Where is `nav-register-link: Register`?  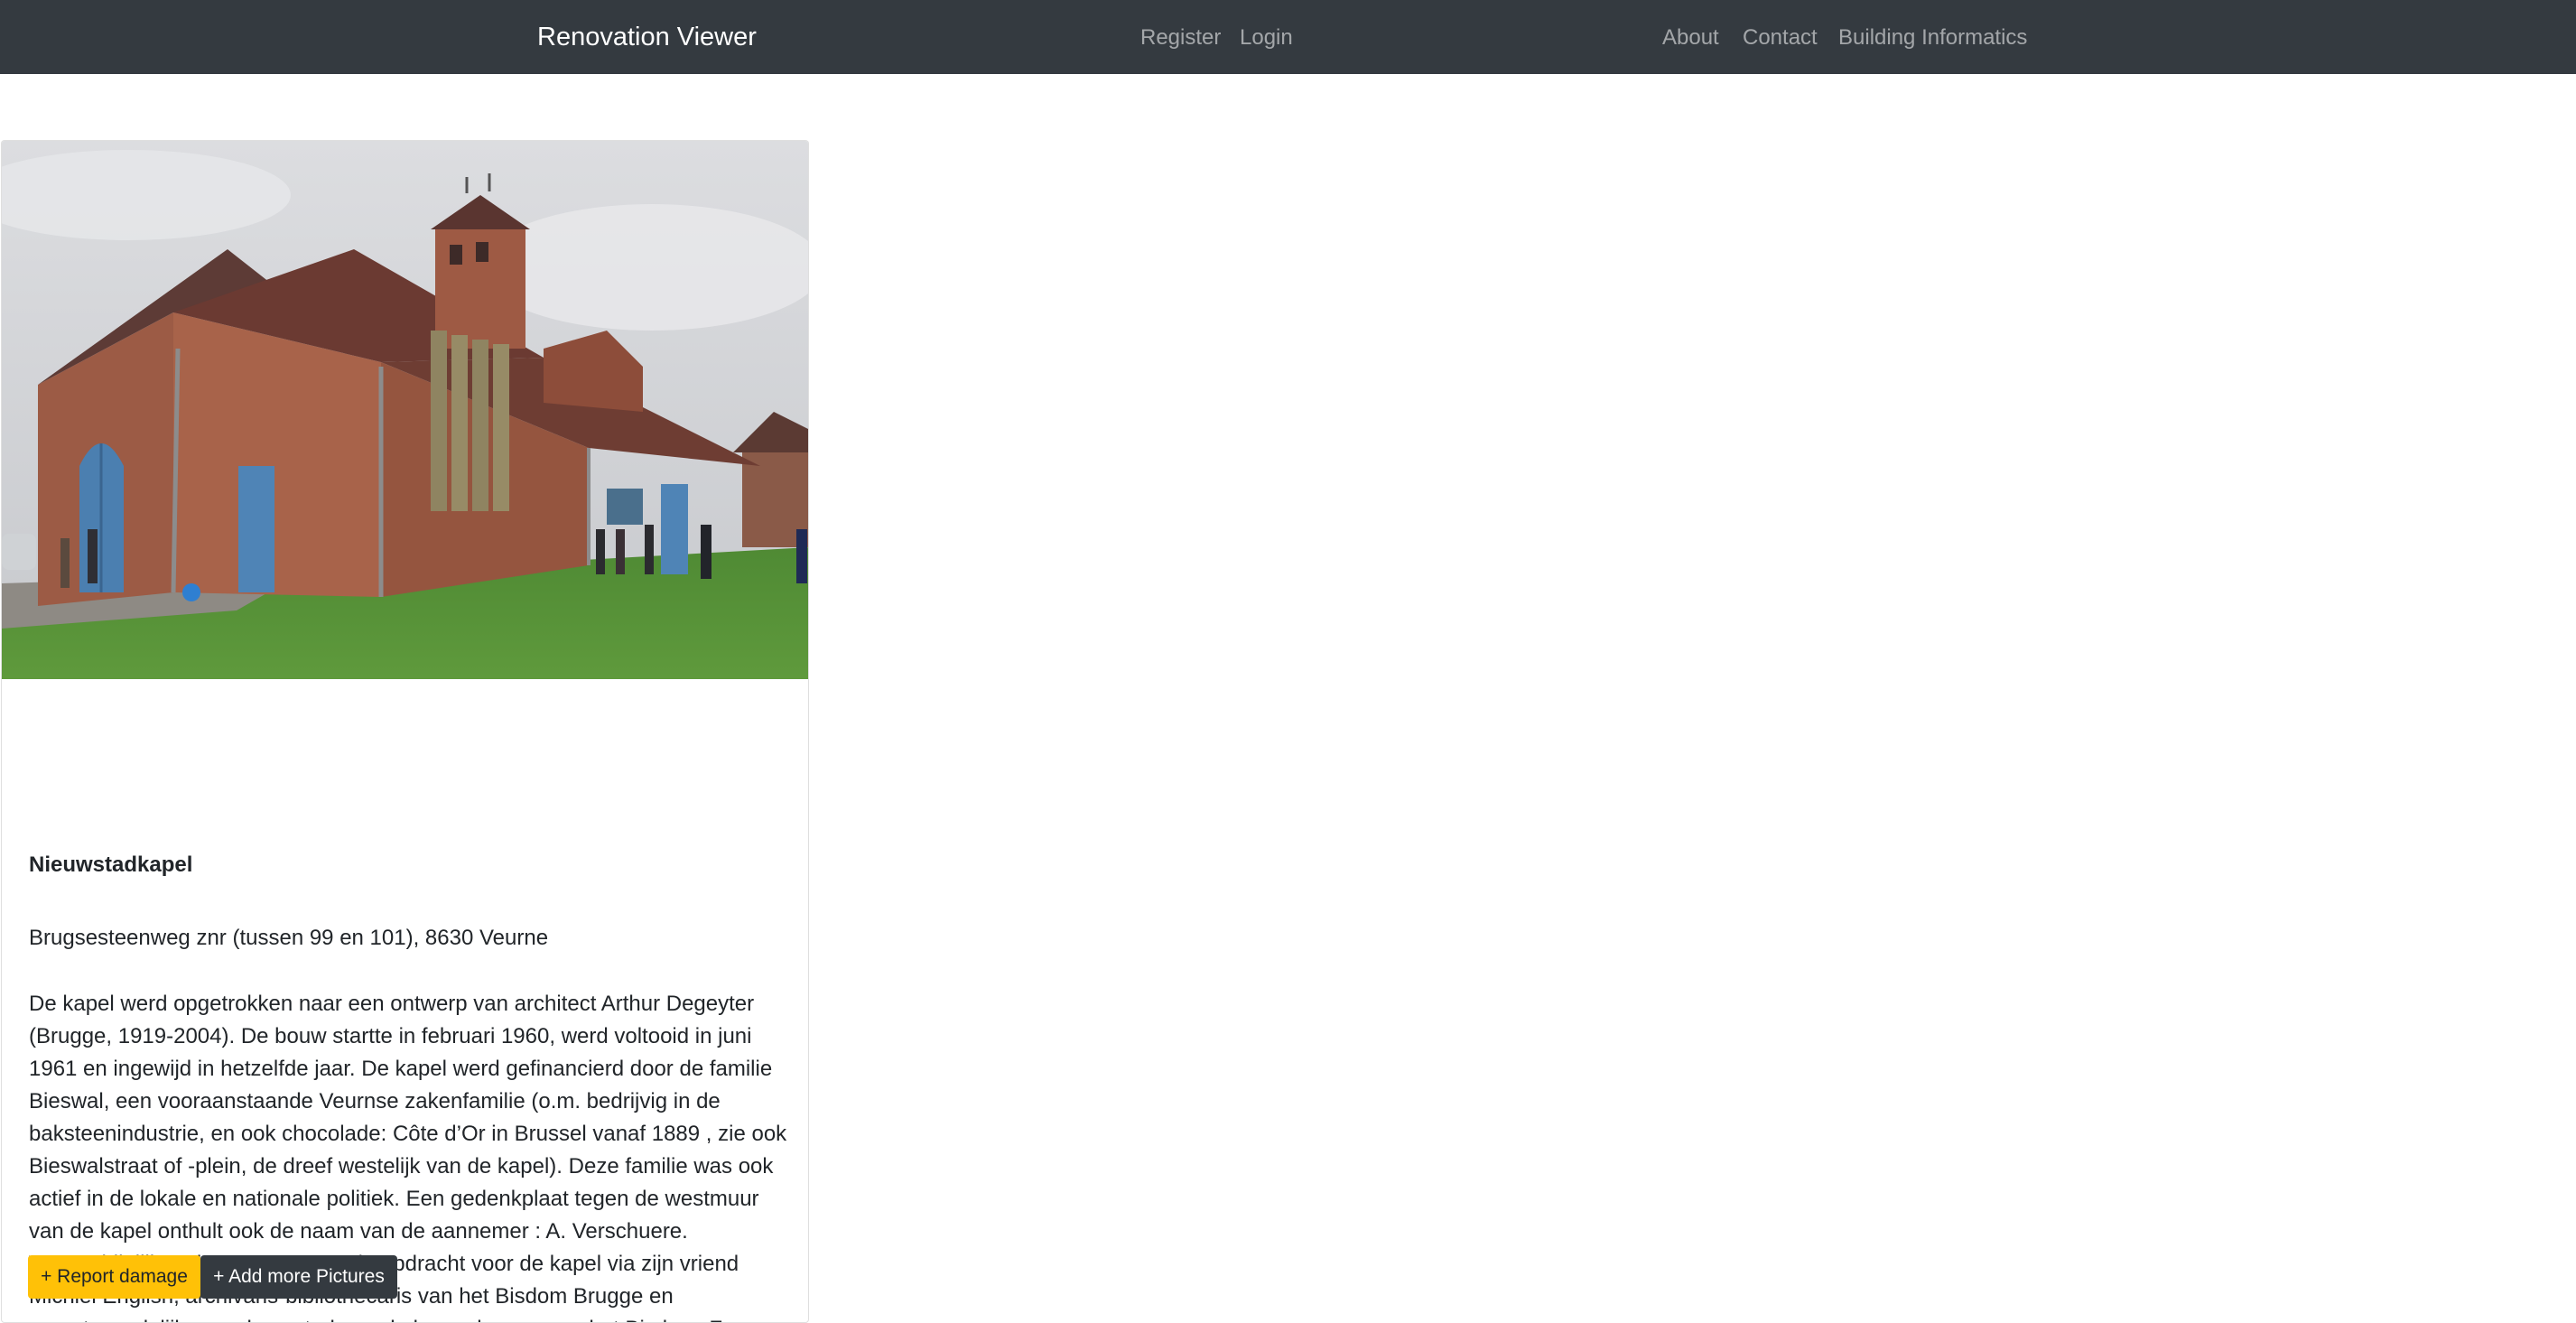
nav-register-link: Register is located at coordinates (1180, 37).